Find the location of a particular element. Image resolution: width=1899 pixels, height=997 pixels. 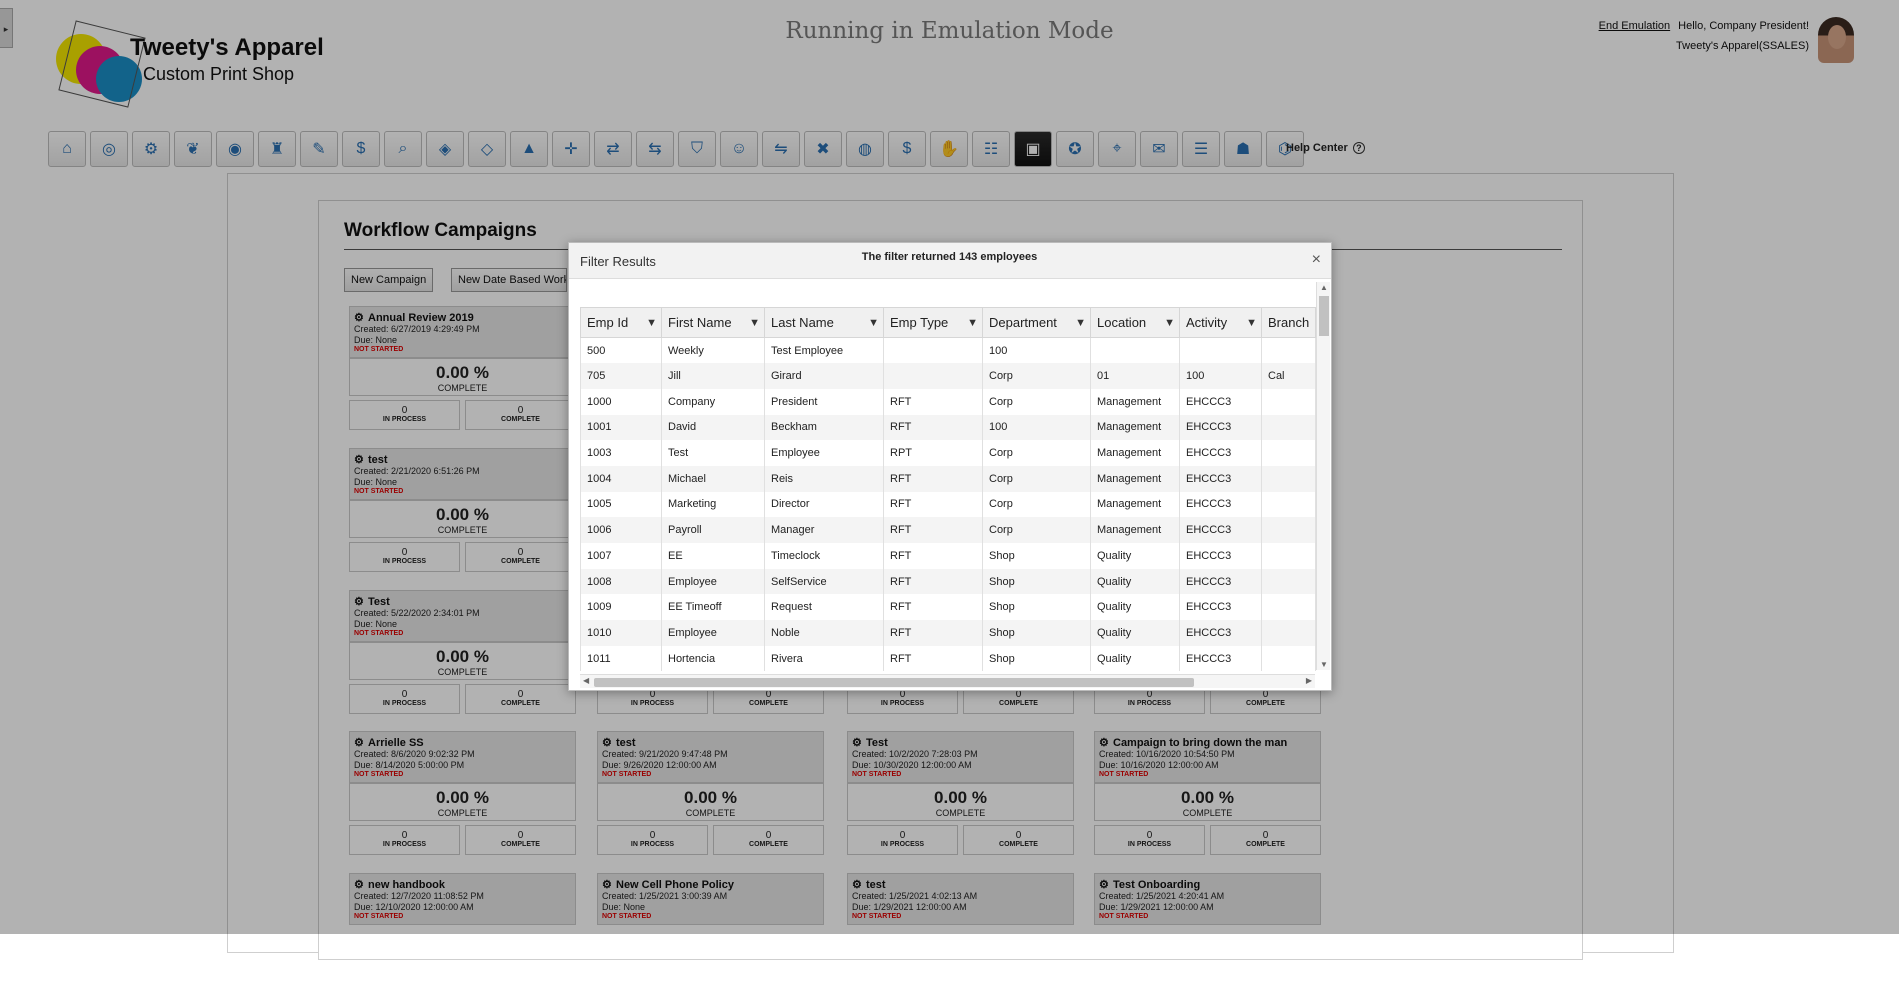

table-cell: 1004 is located at coordinates (621, 478).